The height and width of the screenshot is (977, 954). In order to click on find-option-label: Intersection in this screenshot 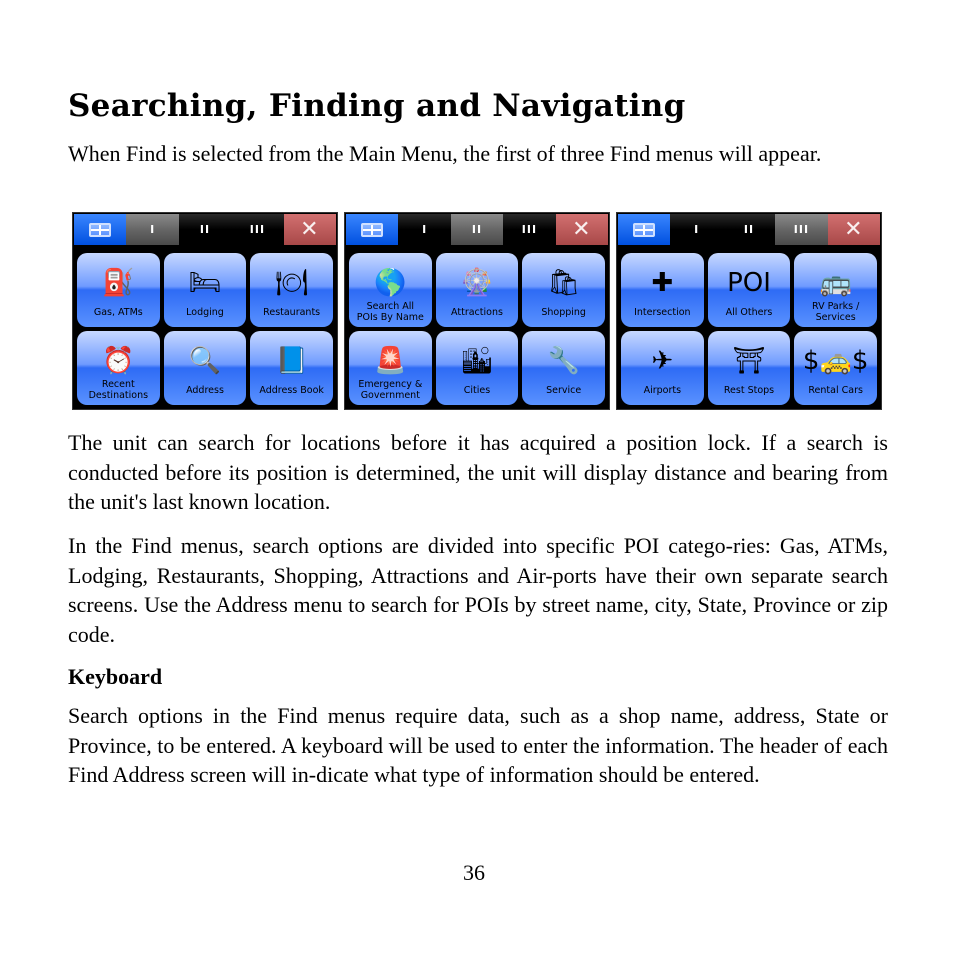, I will do `click(662, 312)`.